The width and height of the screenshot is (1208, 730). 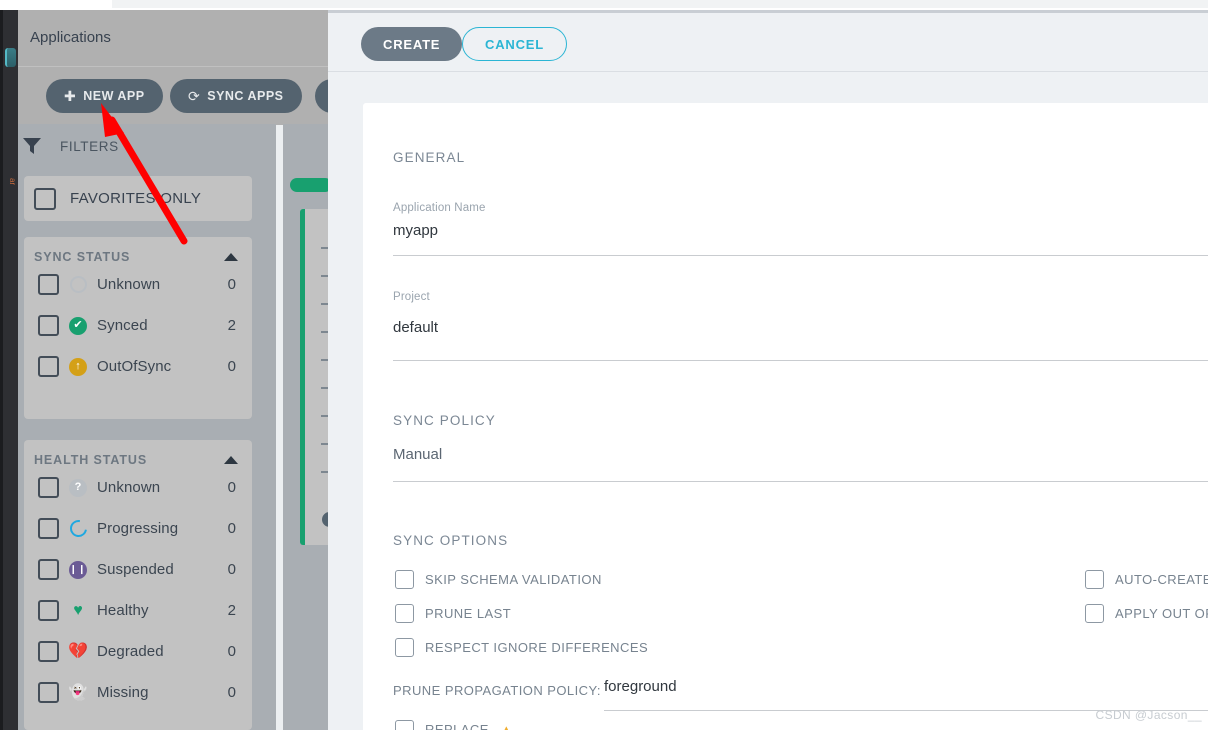 I want to click on health-status-count-unknown: 0, so click(x=231, y=487).